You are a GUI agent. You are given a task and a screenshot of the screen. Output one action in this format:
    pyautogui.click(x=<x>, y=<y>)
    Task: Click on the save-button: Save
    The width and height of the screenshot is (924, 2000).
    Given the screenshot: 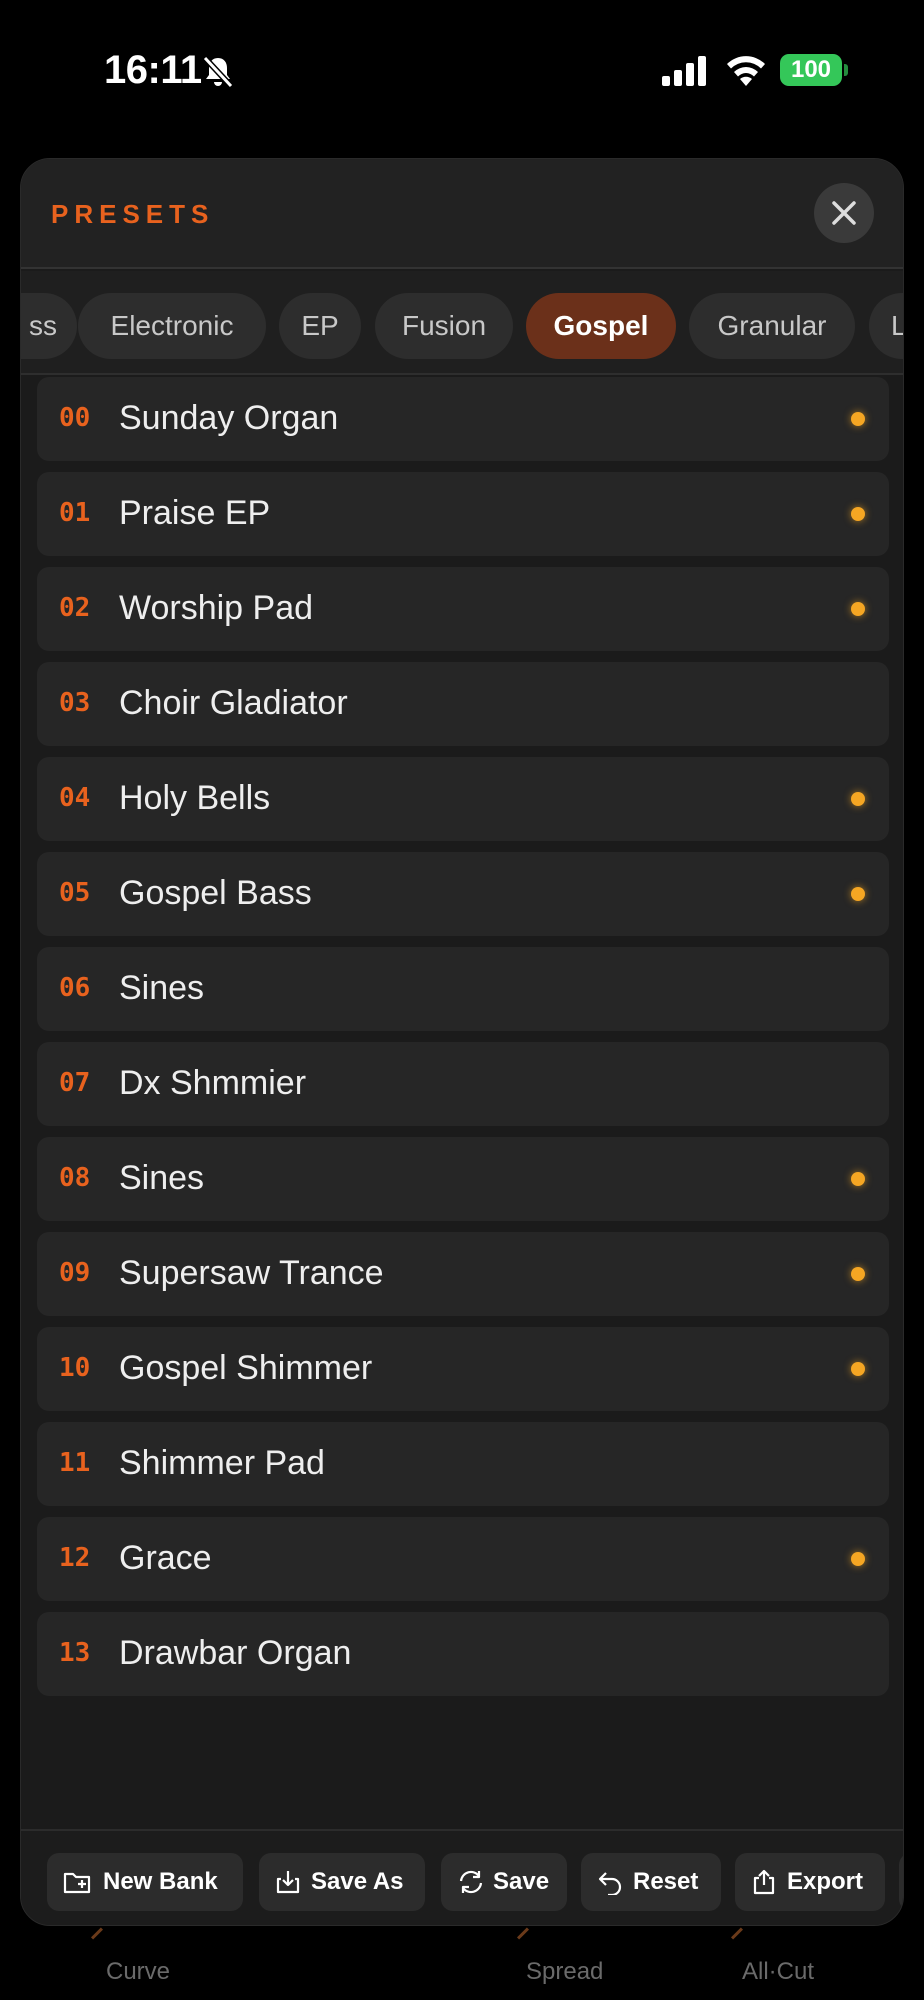 What is the action you would take?
    pyautogui.click(x=504, y=1882)
    